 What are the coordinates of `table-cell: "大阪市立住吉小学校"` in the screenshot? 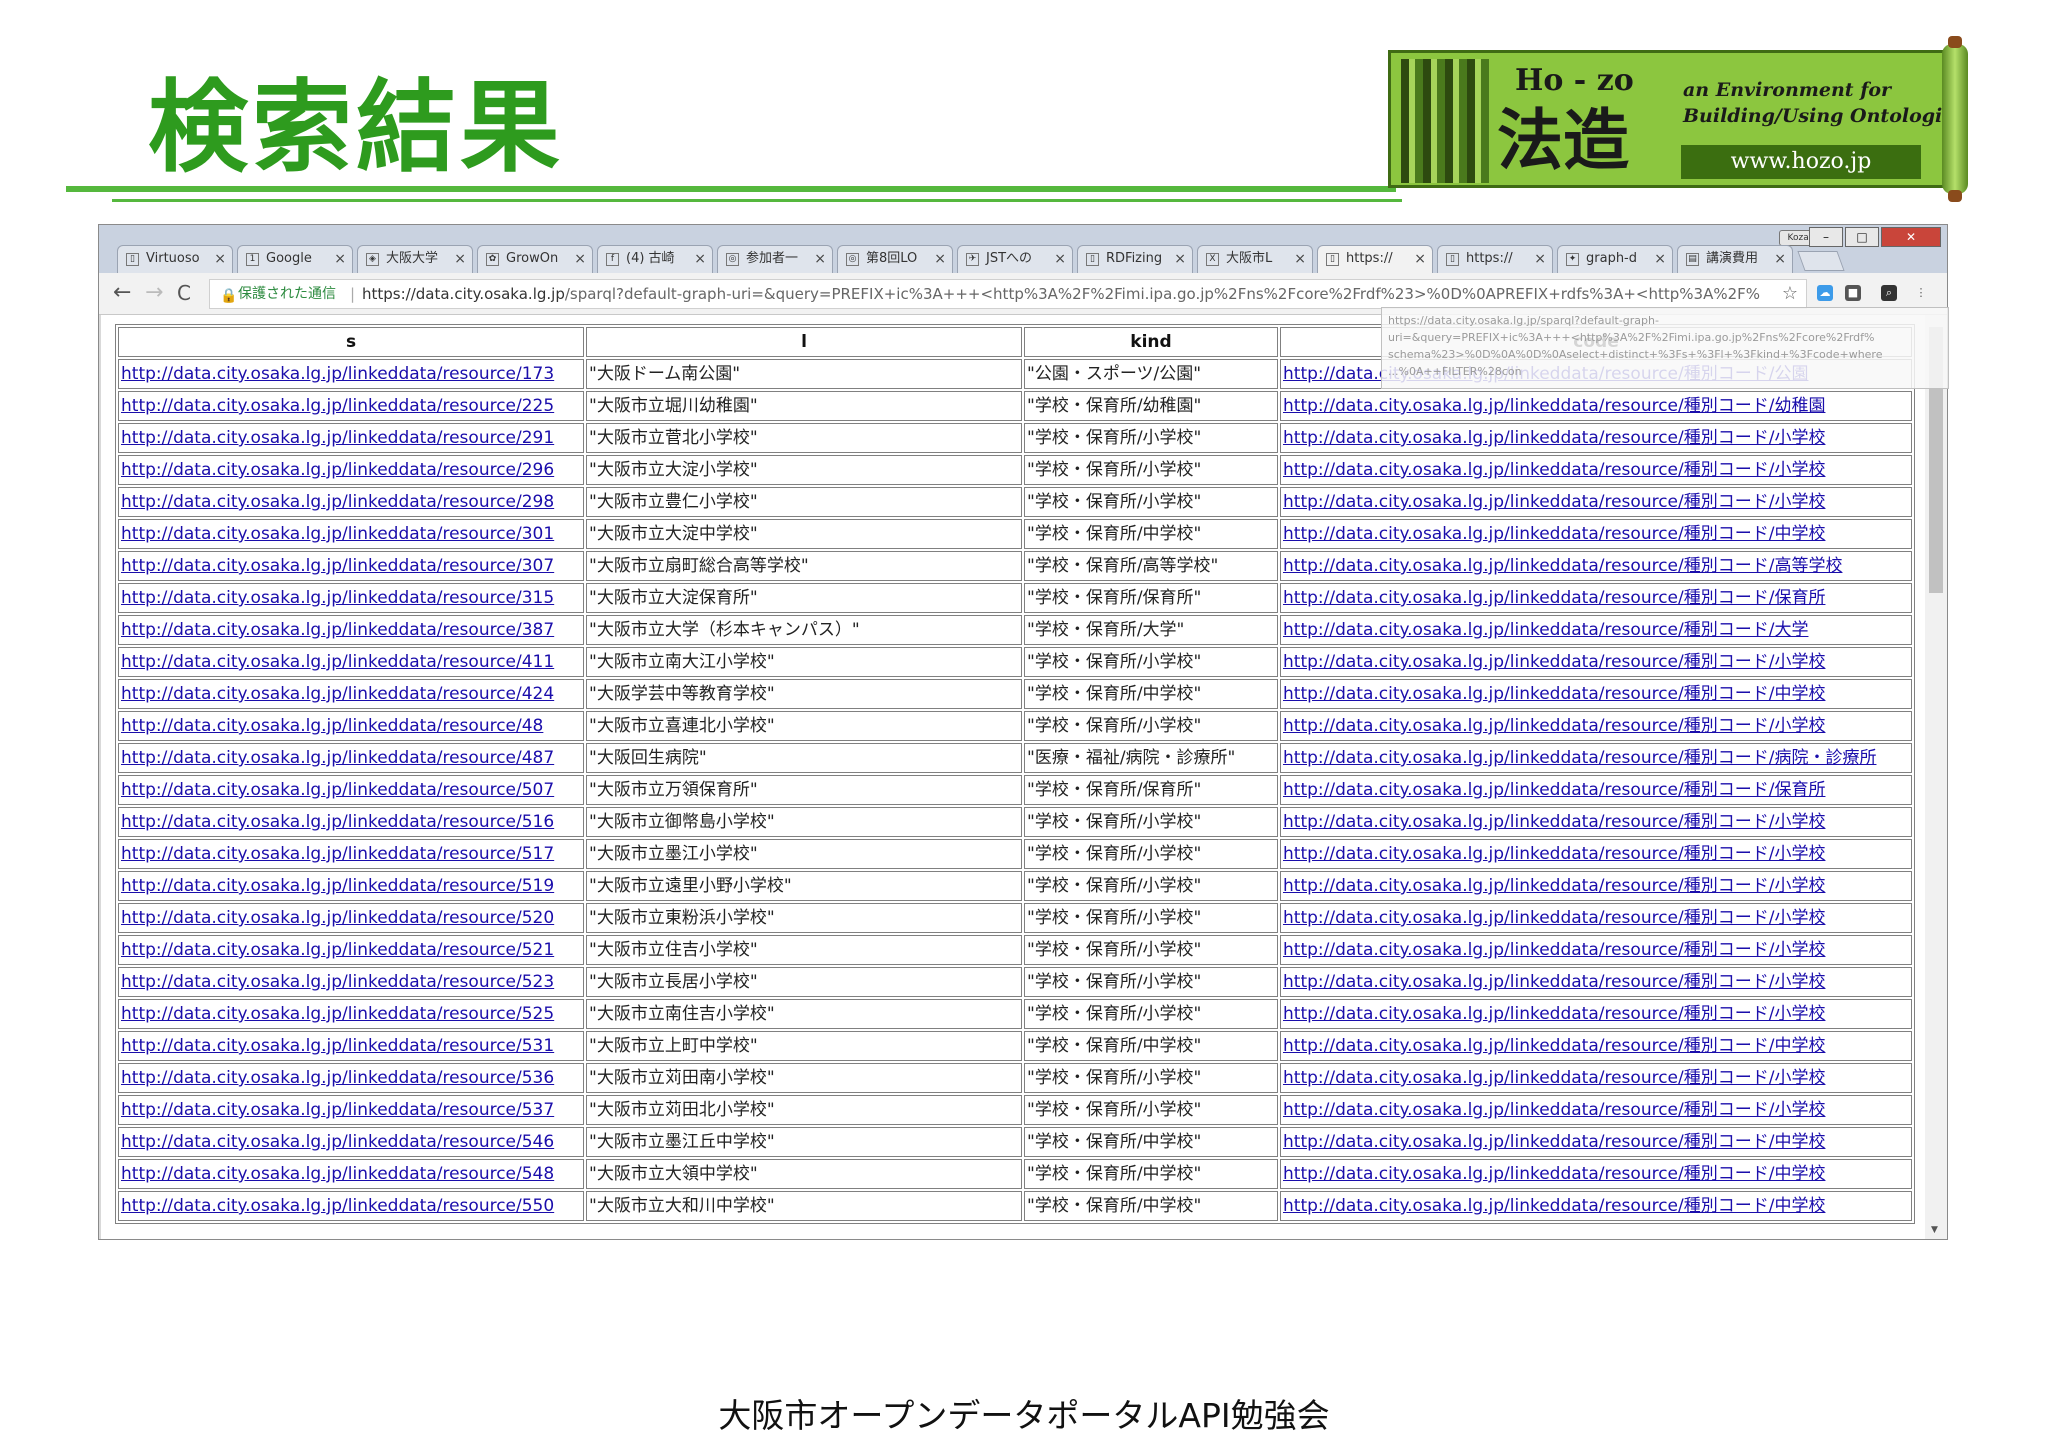 It's located at (804, 950).